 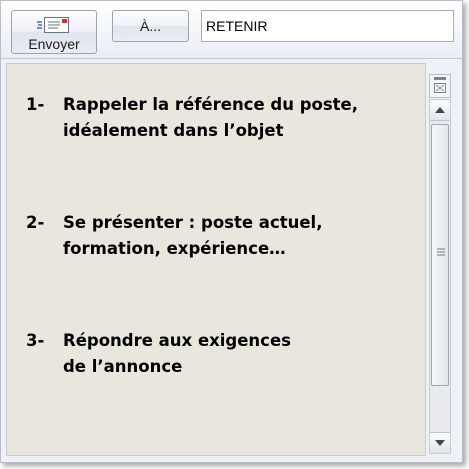 I want to click on list-item-number: 1-, so click(x=35, y=104).